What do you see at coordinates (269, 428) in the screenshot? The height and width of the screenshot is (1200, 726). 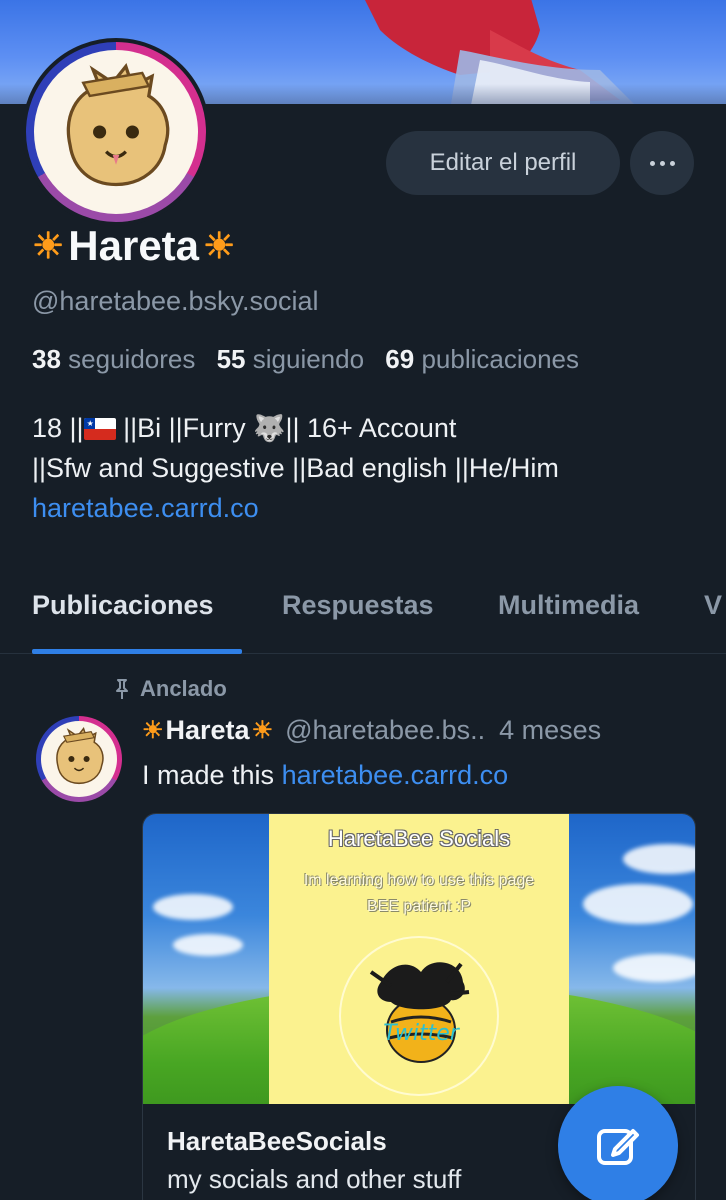 I see `wolf-icon: 🐺` at bounding box center [269, 428].